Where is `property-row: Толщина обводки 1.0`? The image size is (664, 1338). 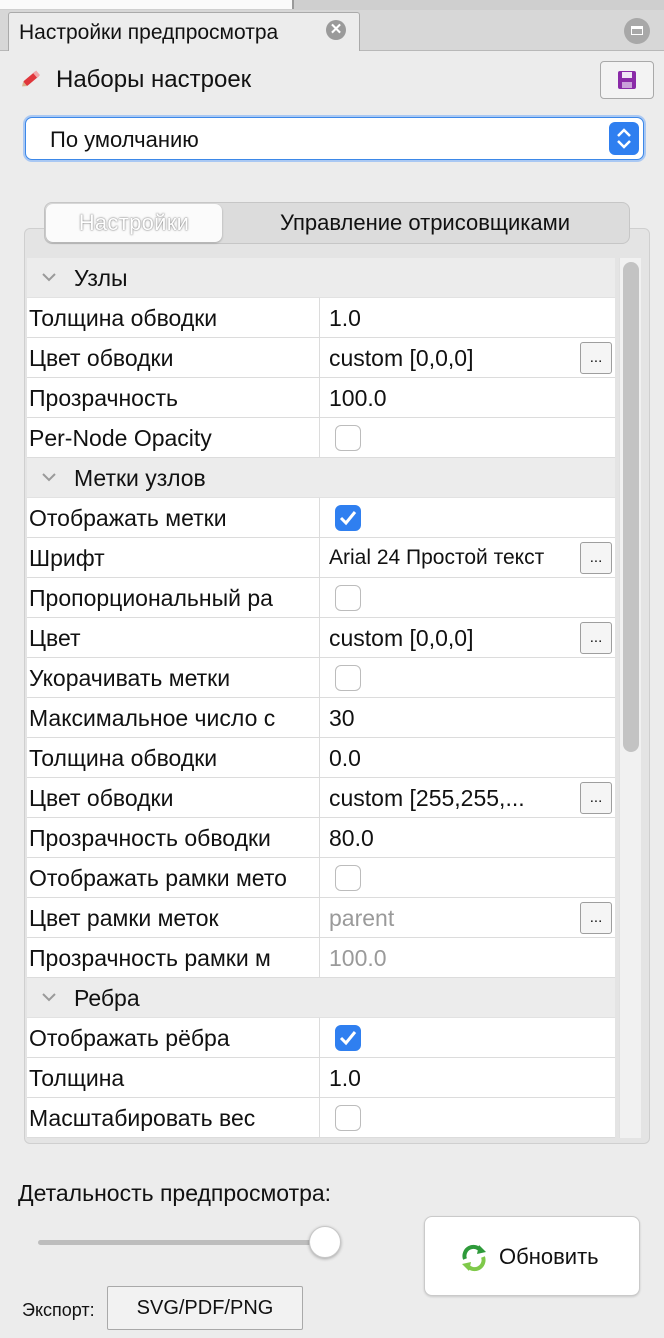 property-row: Толщина обводки 1.0 is located at coordinates (321, 318).